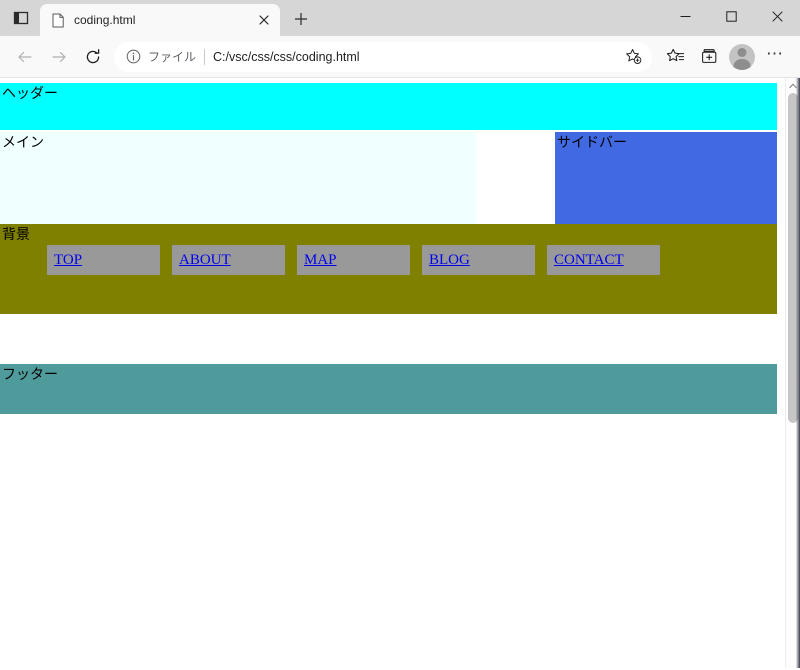 The width and height of the screenshot is (800, 670). What do you see at coordinates (685, 16) in the screenshot?
I see `minimize-icon` at bounding box center [685, 16].